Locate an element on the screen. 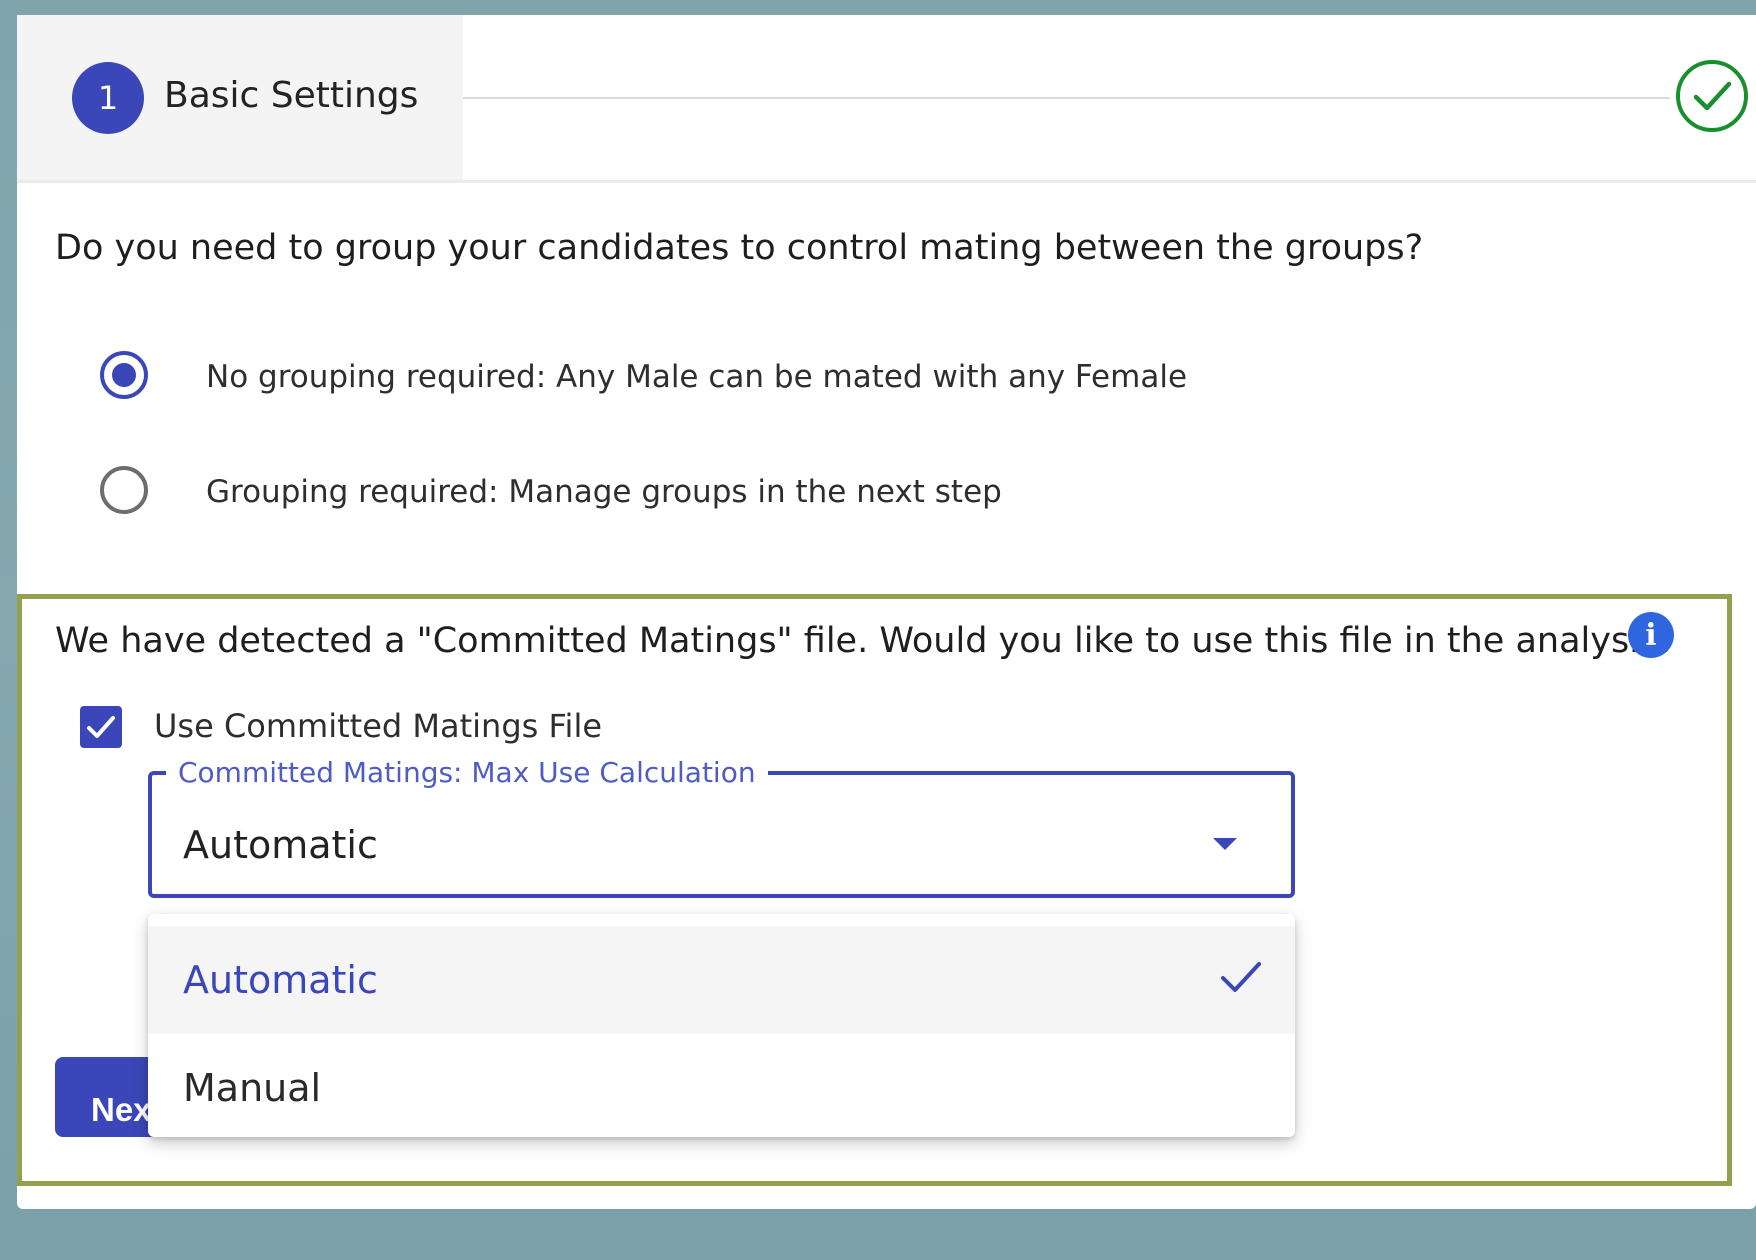 Image resolution: width=1756 pixels, height=1260 pixels. step-number-badge: 1 is located at coordinates (108, 98).